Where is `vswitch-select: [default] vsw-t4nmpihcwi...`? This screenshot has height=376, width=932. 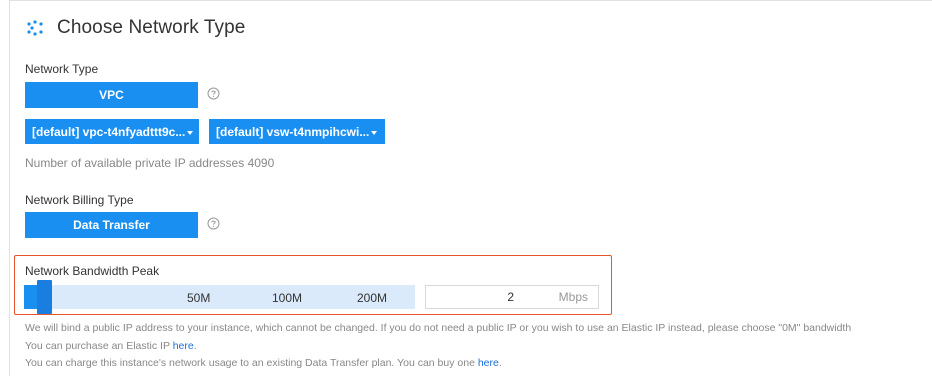
vswitch-select: [default] vsw-t4nmpihcwi... is located at coordinates (297, 131).